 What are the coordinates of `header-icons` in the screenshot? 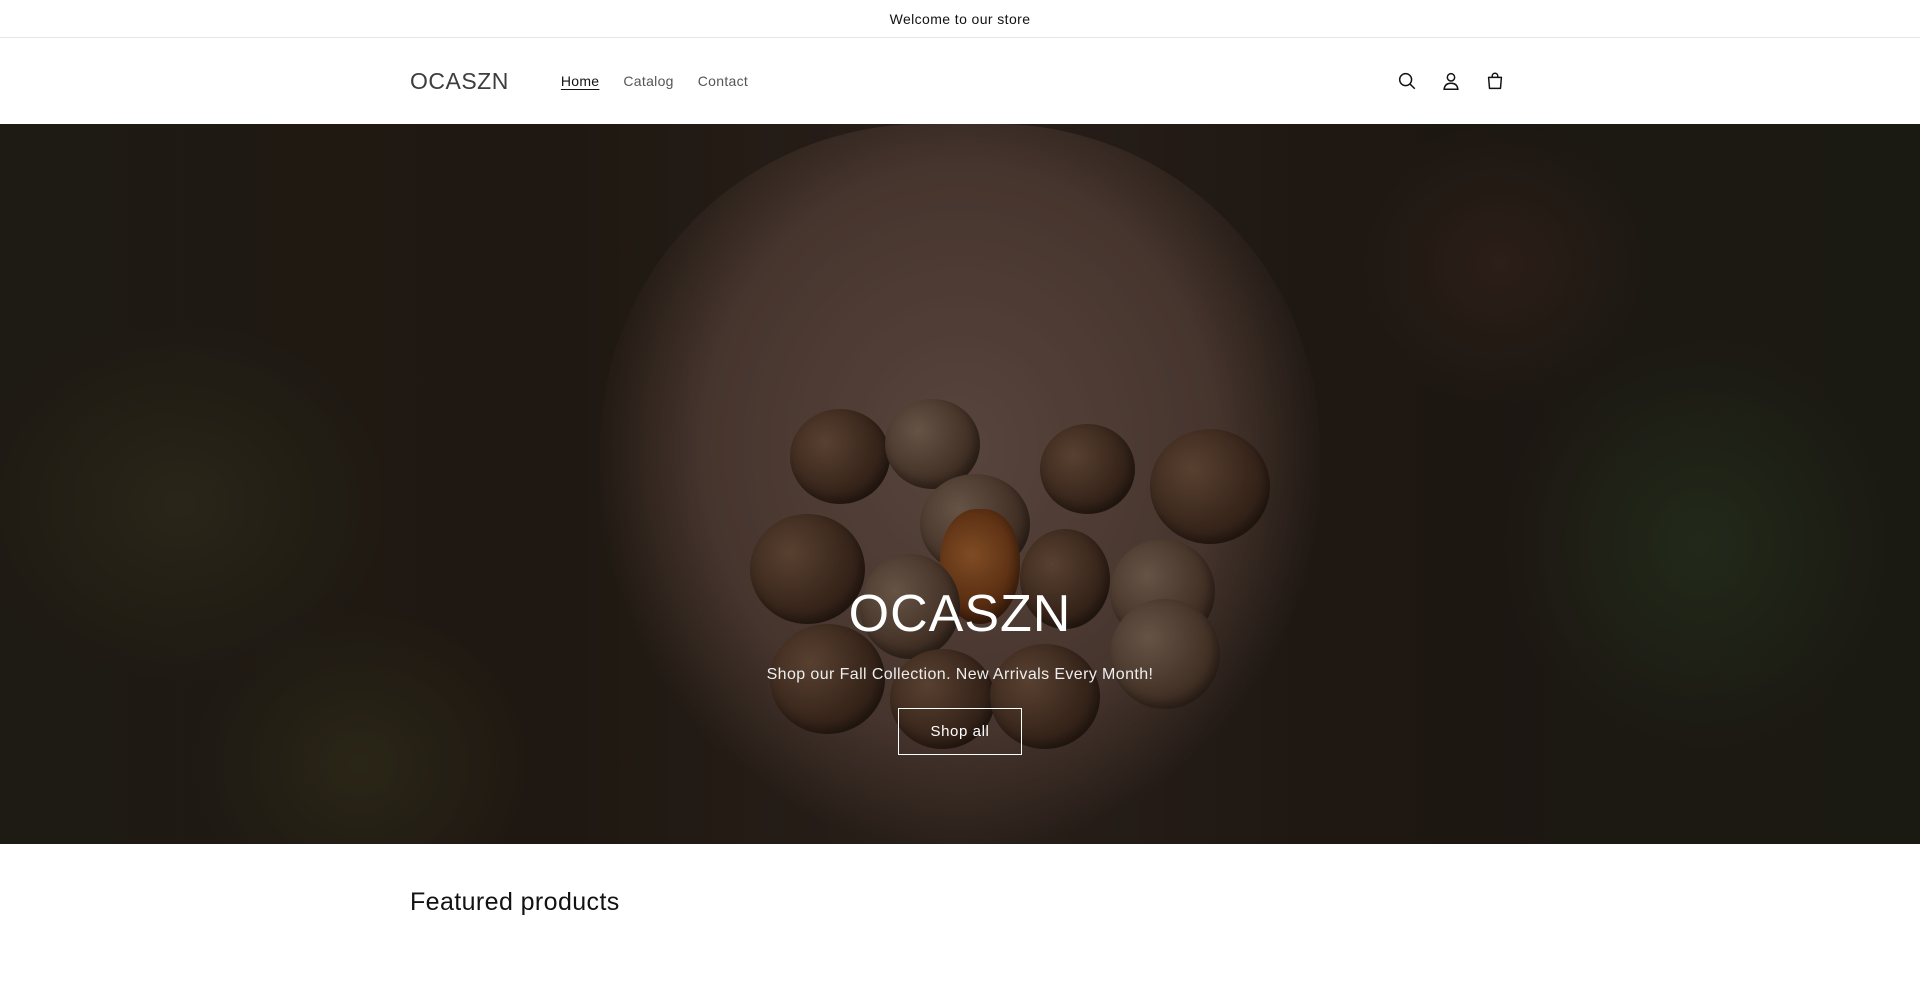 It's located at (1451, 81).